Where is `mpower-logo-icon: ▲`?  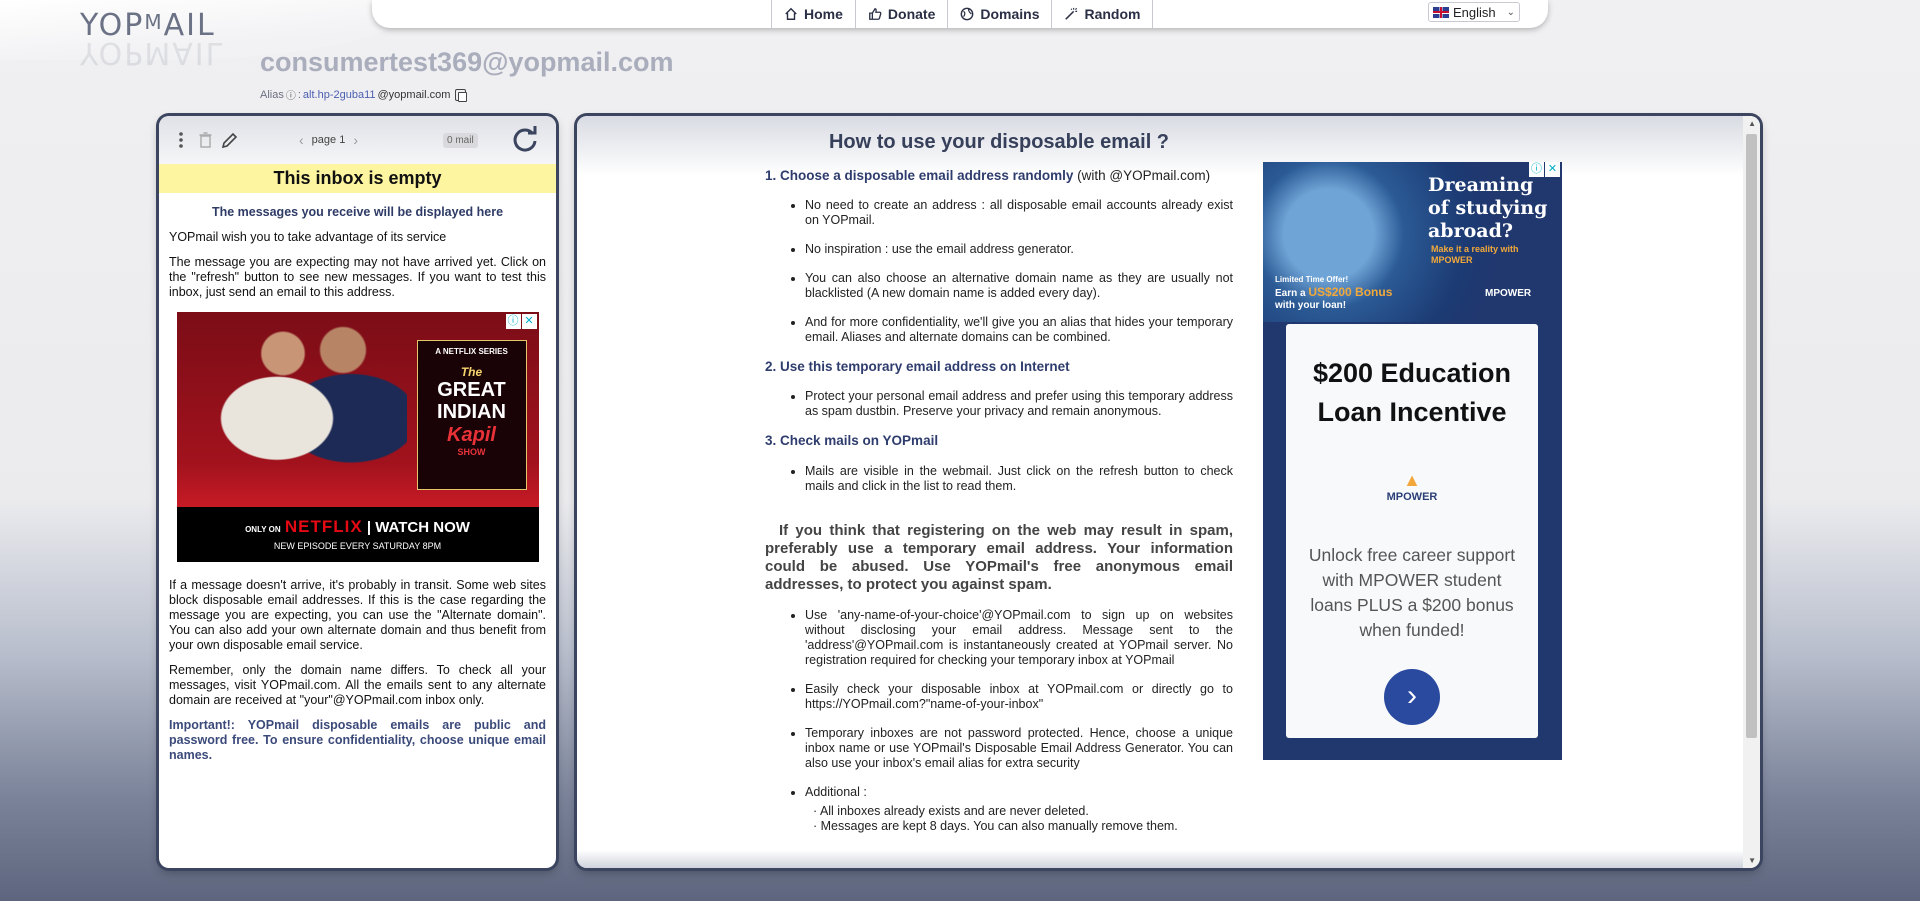
mpower-logo-icon: ▲ is located at coordinates (1412, 480).